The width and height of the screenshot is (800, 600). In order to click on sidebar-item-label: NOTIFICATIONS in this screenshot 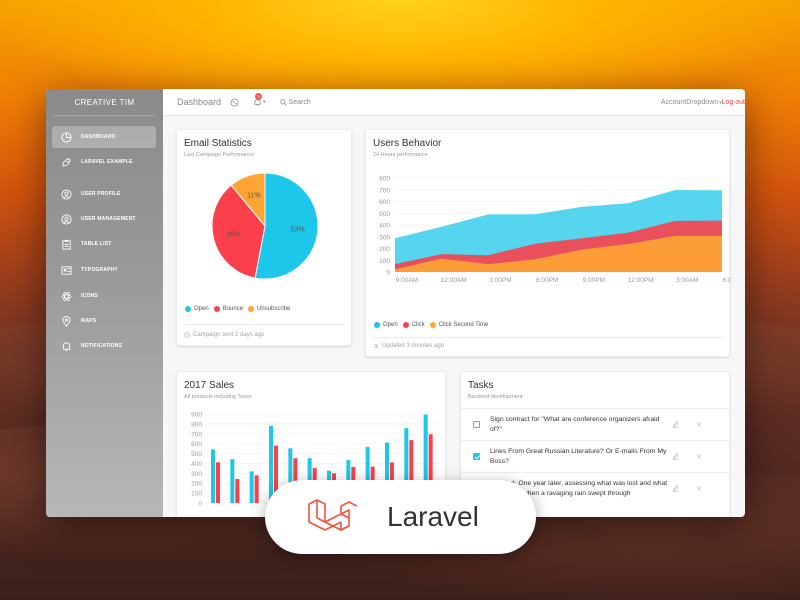, I will do `click(102, 346)`.